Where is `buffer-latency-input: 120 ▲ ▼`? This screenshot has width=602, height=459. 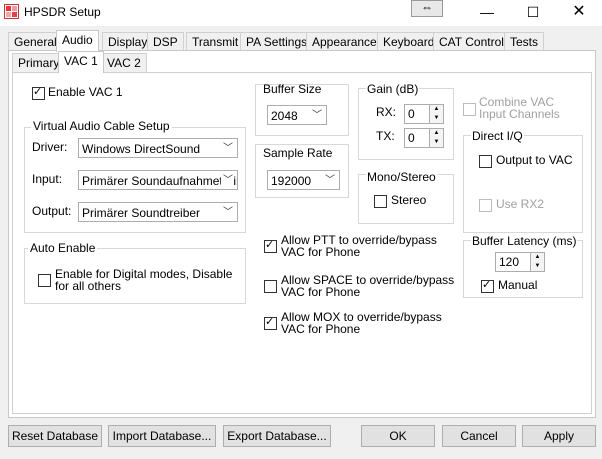 buffer-latency-input: 120 ▲ ▼ is located at coordinates (520, 262).